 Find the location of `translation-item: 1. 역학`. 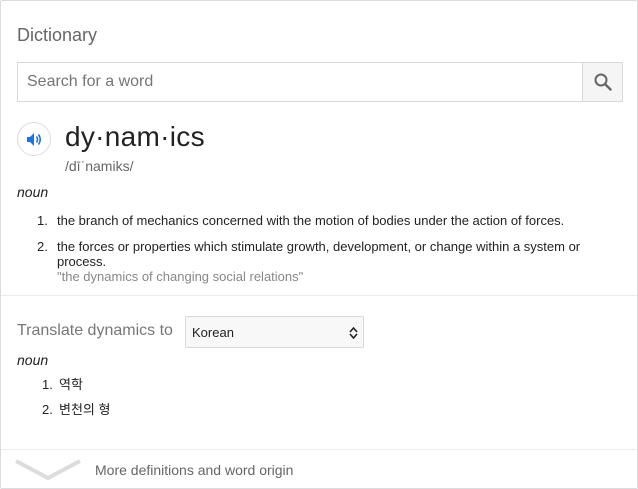

translation-item: 1. 역학 is located at coordinates (63, 389).